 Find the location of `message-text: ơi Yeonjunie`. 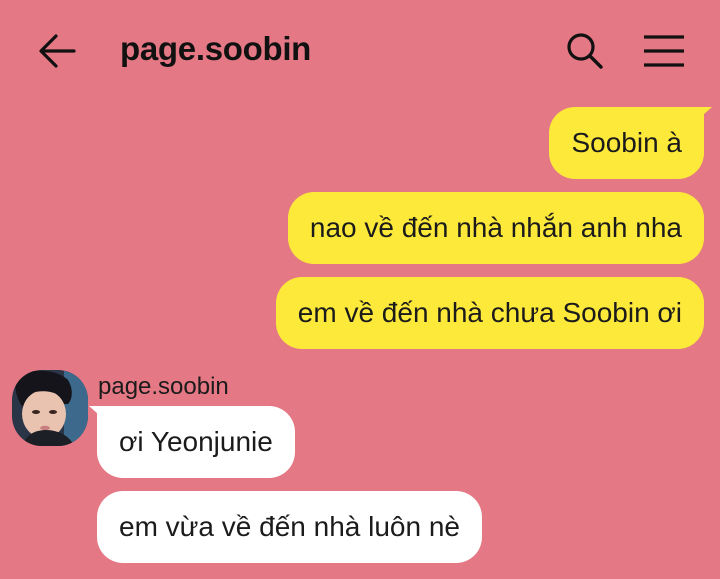

message-text: ơi Yeonjunie is located at coordinates (196, 441).